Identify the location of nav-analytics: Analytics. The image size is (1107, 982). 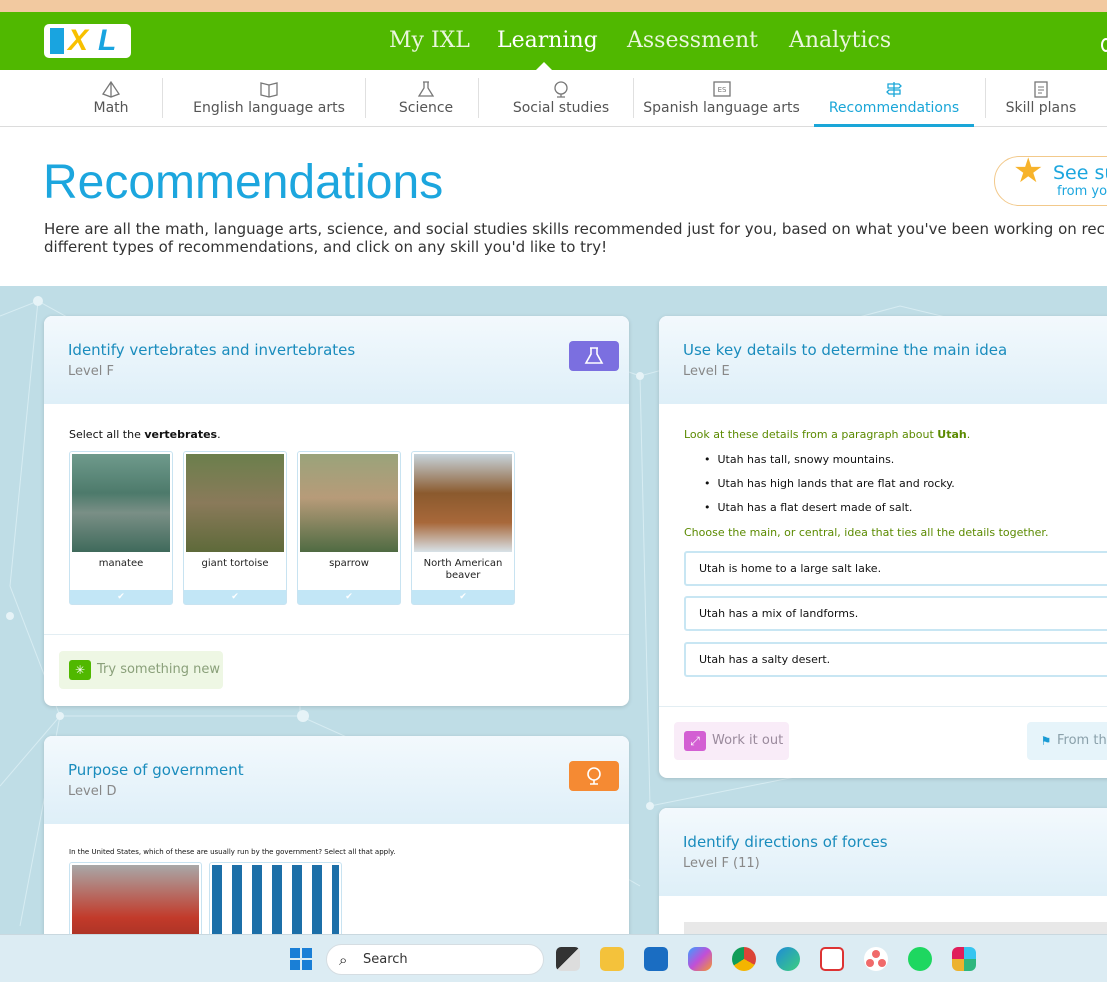
(840, 41).